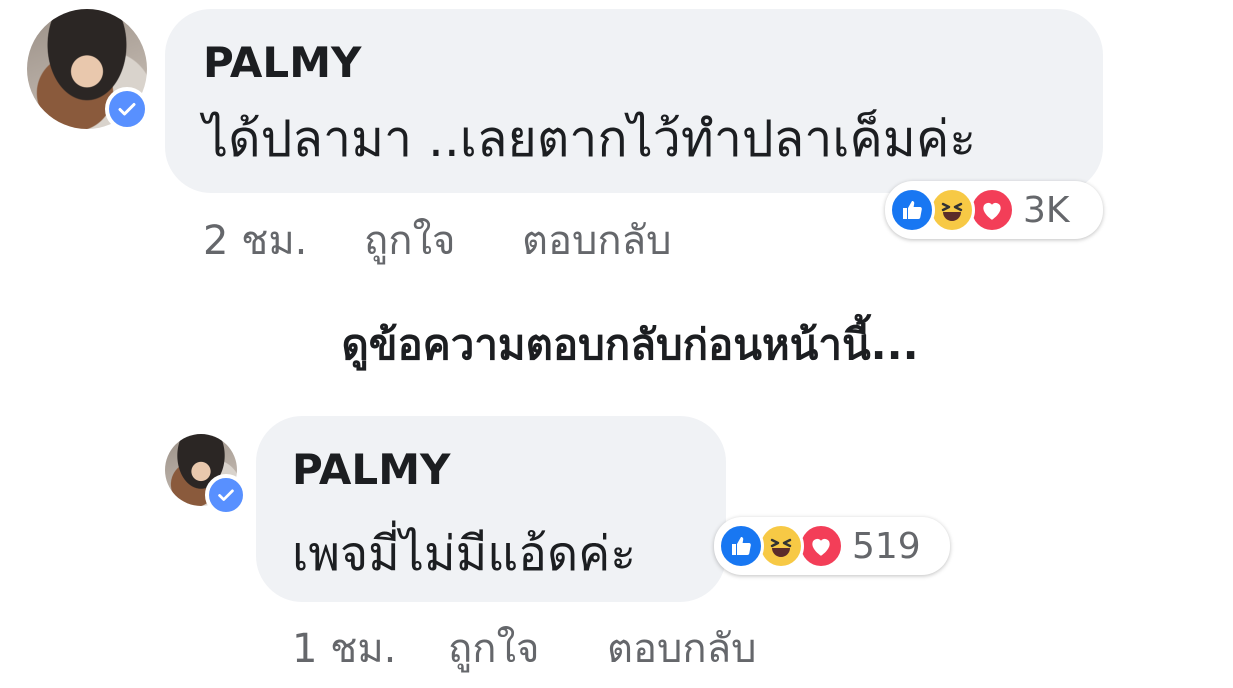 The height and width of the screenshot is (688, 1233). Describe the element at coordinates (886, 546) in the screenshot. I see `reaction-count: 519` at that location.